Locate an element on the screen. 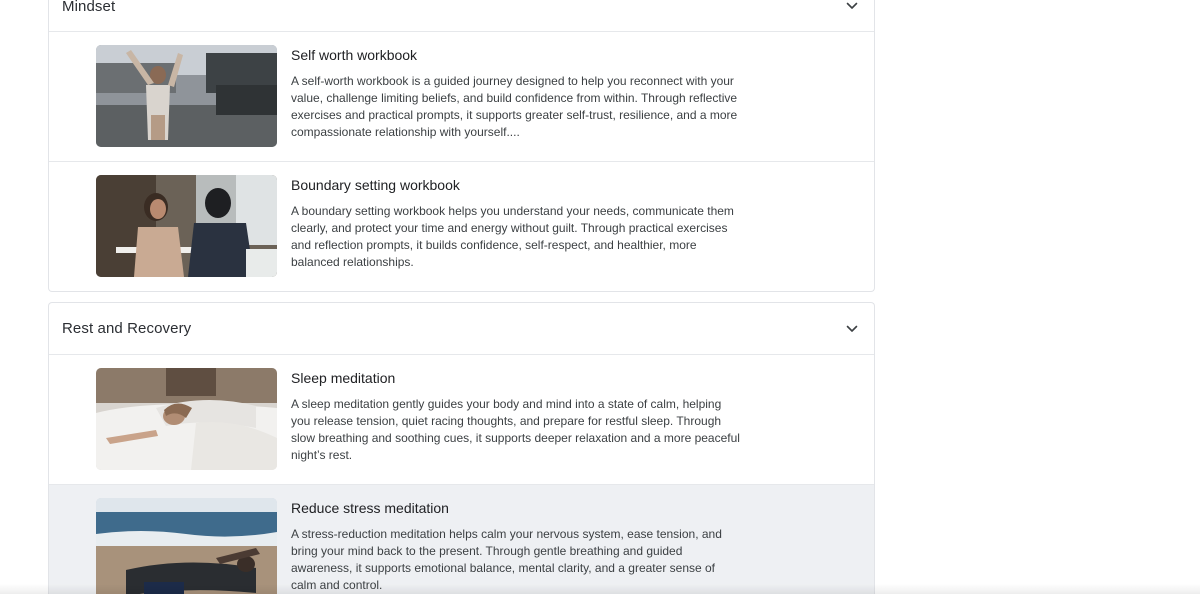 The image size is (1200, 594). woman-stretching-outdoors-photo is located at coordinates (186, 96).